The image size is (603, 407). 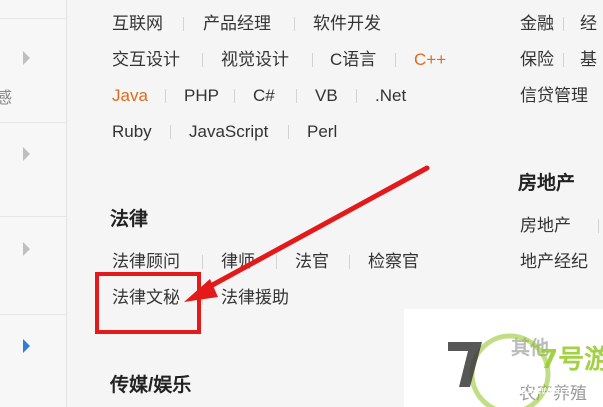 I want to click on watermark-seven-icon, so click(x=465, y=364).